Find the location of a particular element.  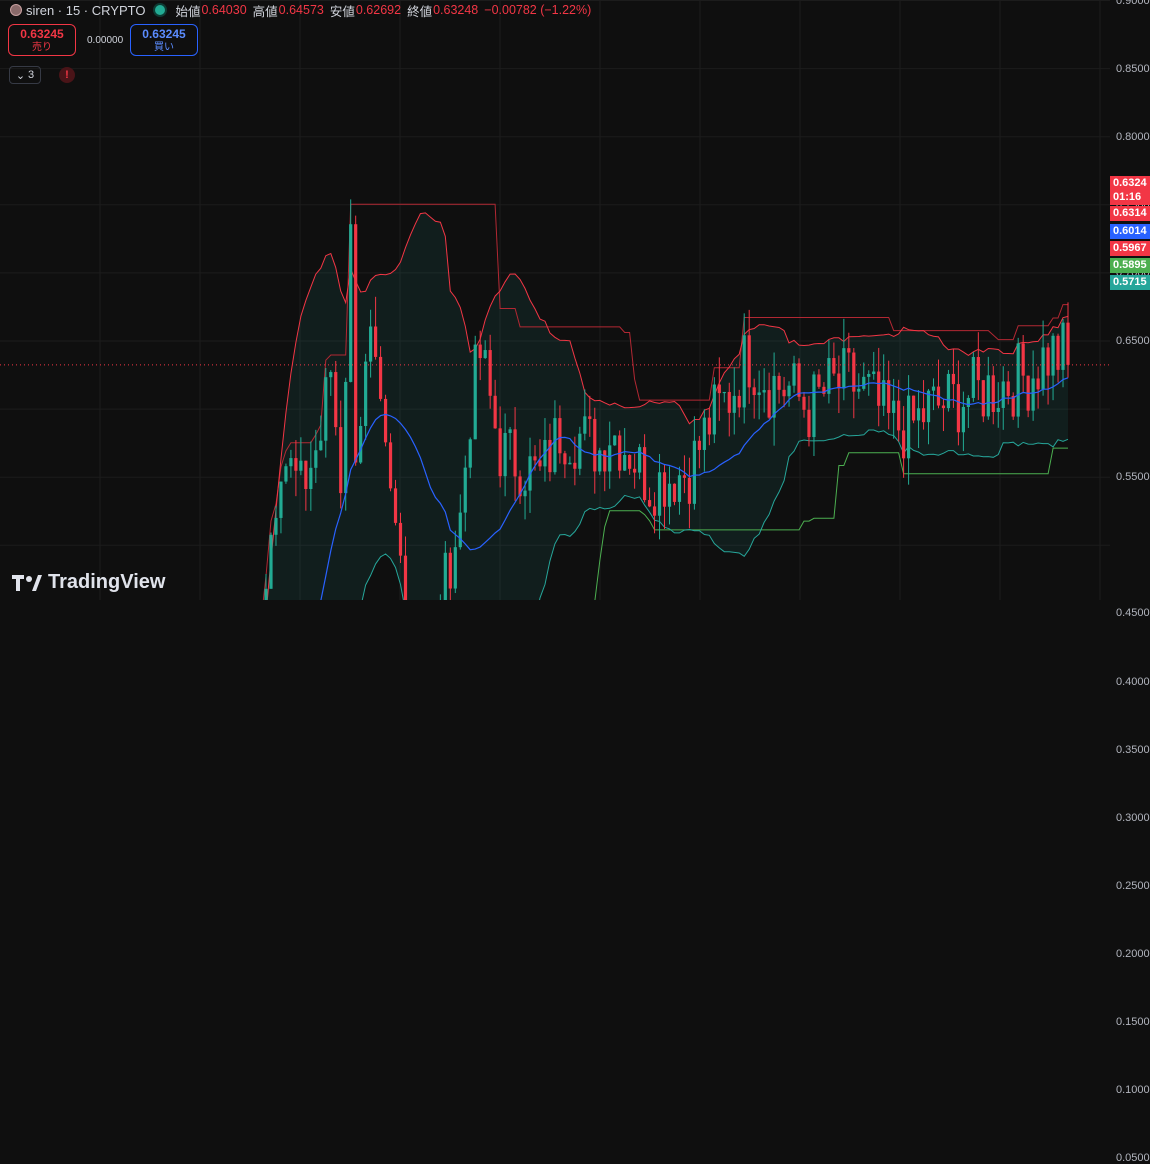

warning-icon: ! is located at coordinates (67, 75).